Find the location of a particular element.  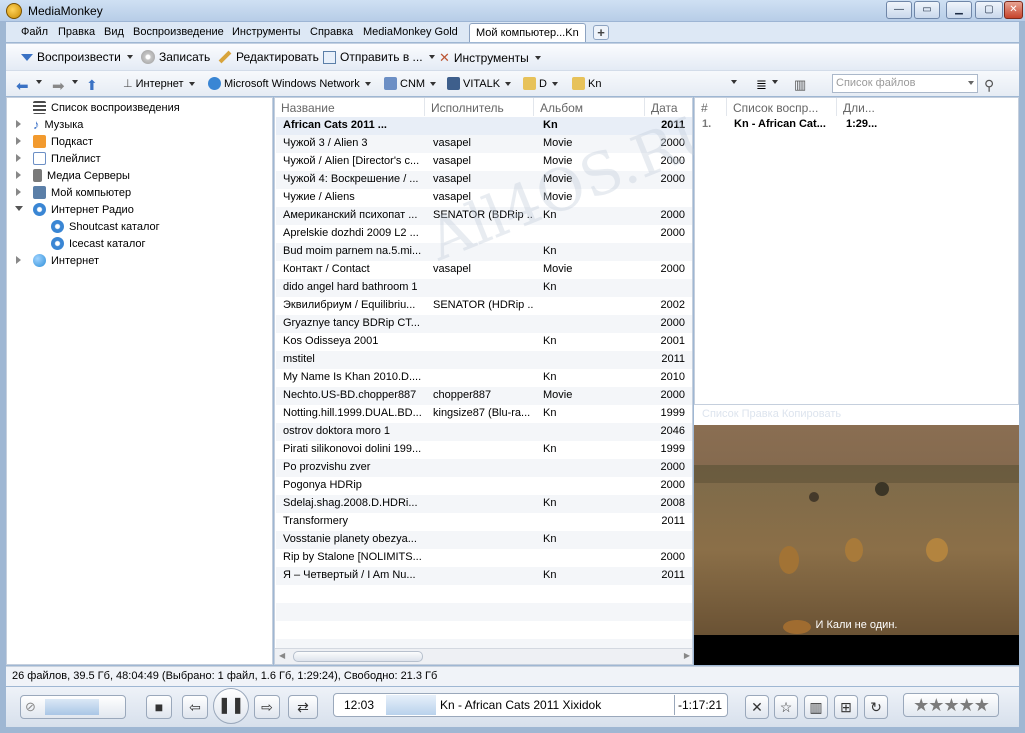

table-row: Чужие / Aliens vasapel Movie is located at coordinates (484, 198).